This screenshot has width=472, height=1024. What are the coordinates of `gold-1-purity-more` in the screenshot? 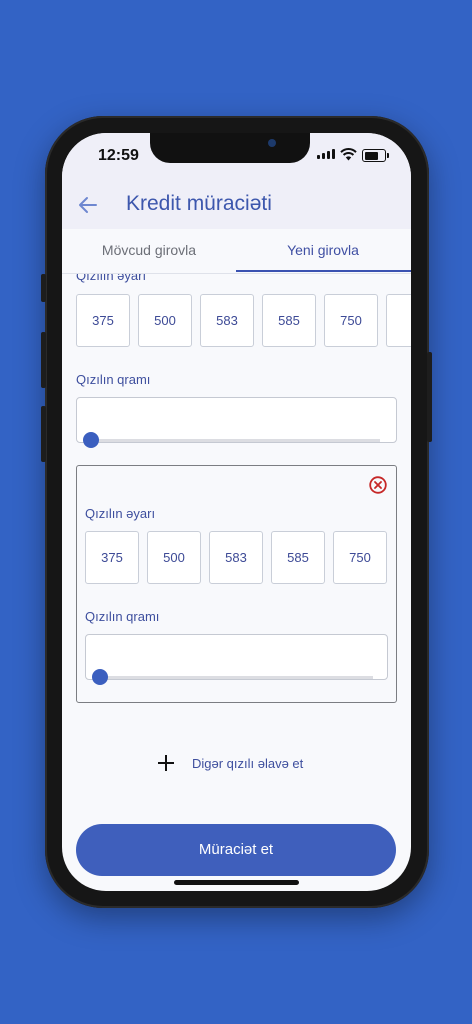 It's located at (398, 320).